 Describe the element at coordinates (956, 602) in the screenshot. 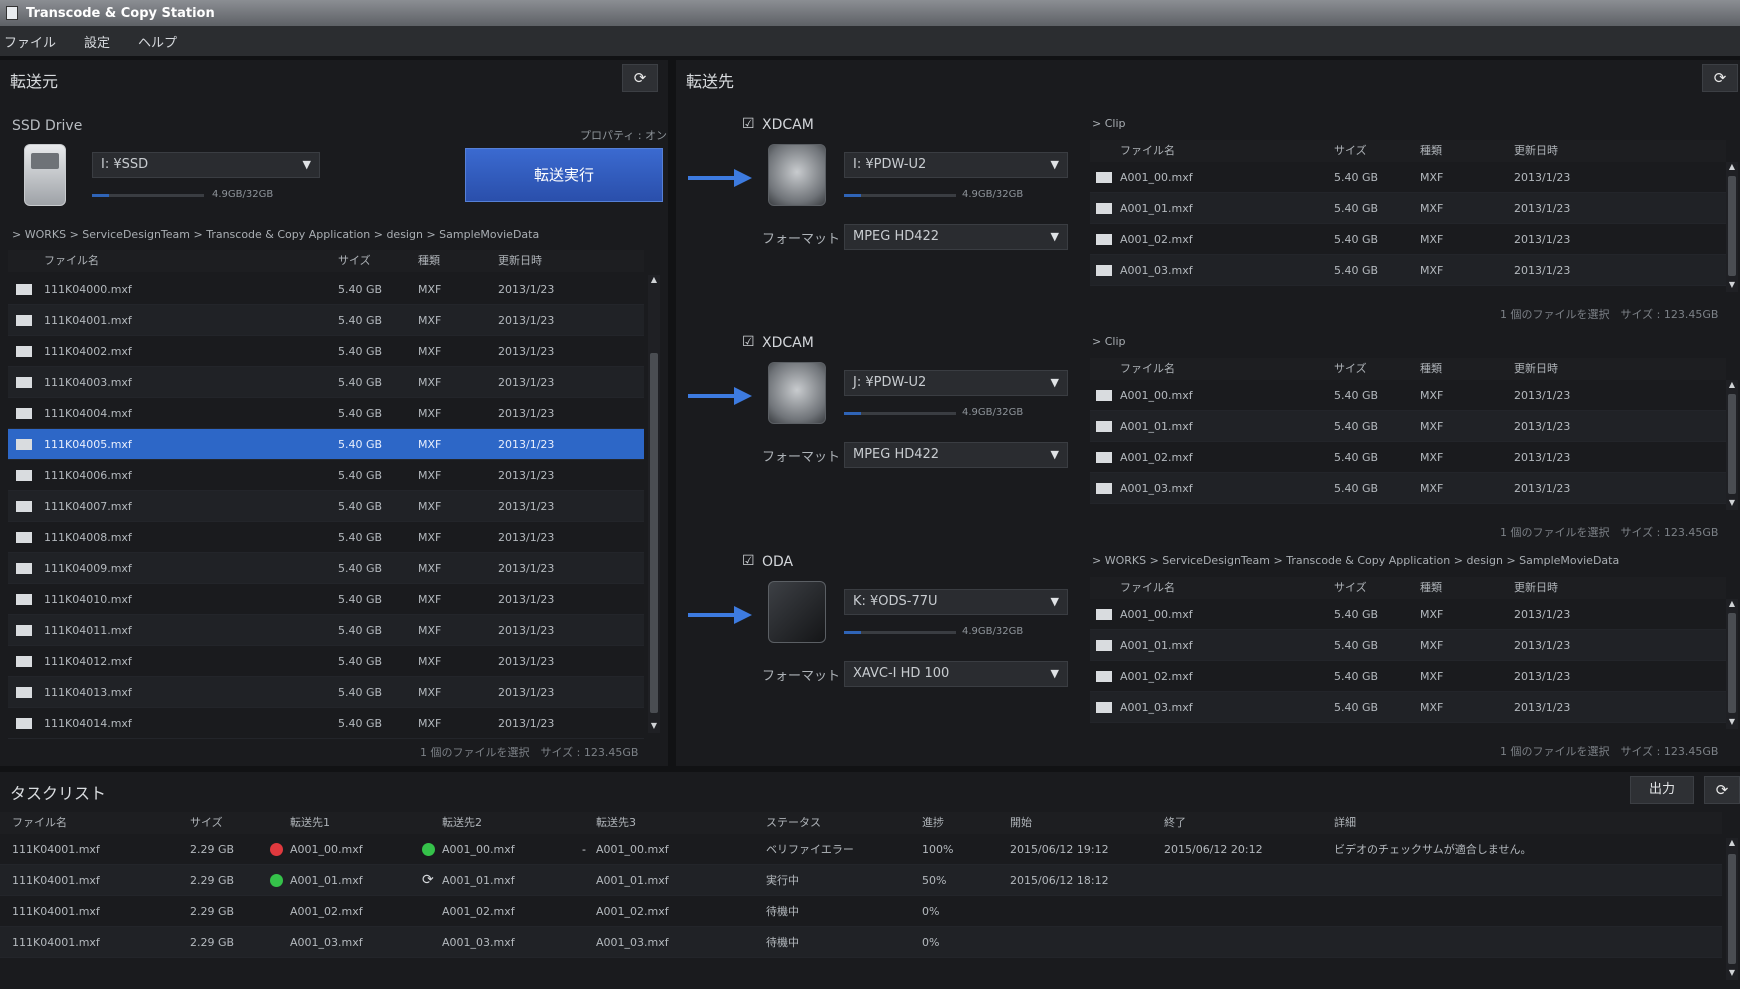

I see `dest-drive-select: K: ¥ODS-77U ▼` at that location.